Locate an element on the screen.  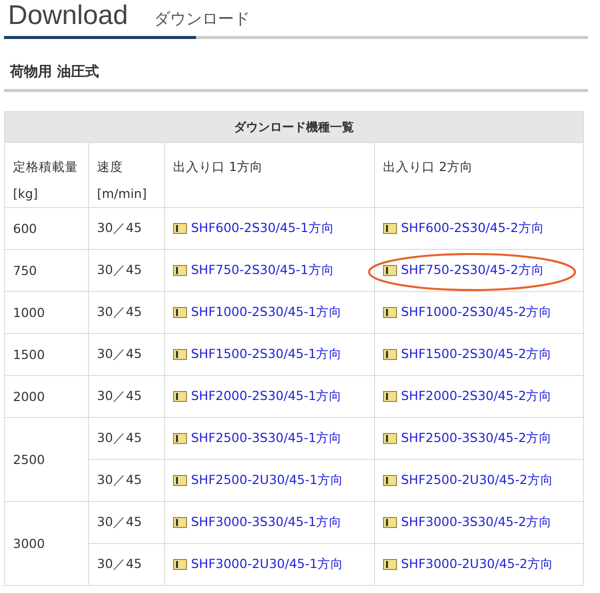
section-title: 荷物用 油圧式 is located at coordinates (296, 65).